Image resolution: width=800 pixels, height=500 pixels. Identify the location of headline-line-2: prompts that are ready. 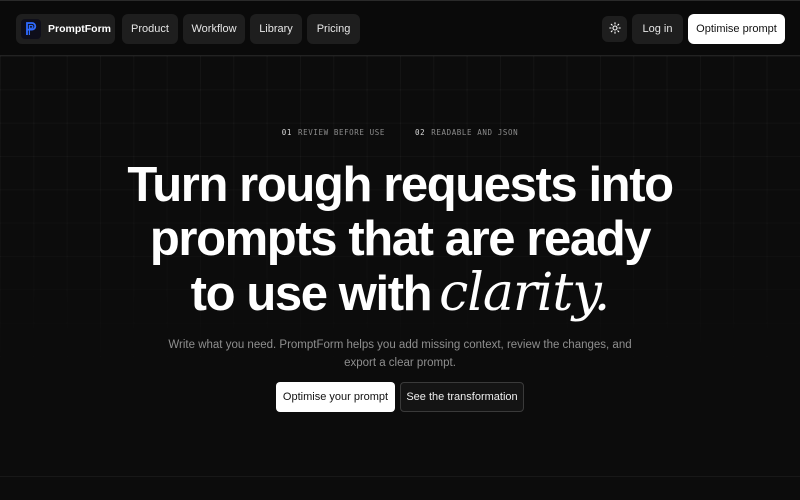
(400, 239).